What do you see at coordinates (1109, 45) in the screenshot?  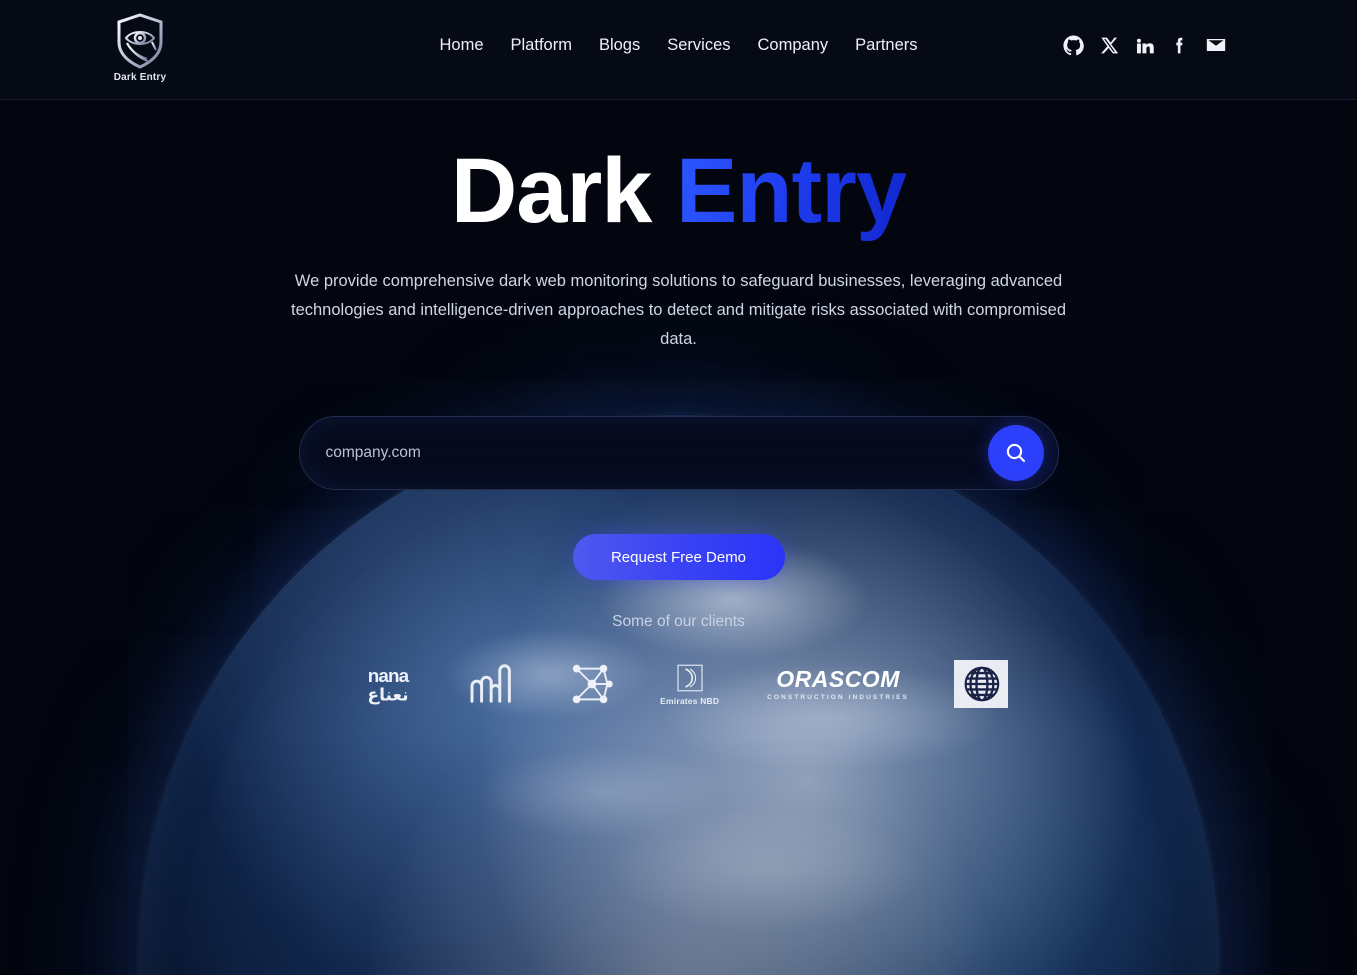 I see `x-twitter-icon` at bounding box center [1109, 45].